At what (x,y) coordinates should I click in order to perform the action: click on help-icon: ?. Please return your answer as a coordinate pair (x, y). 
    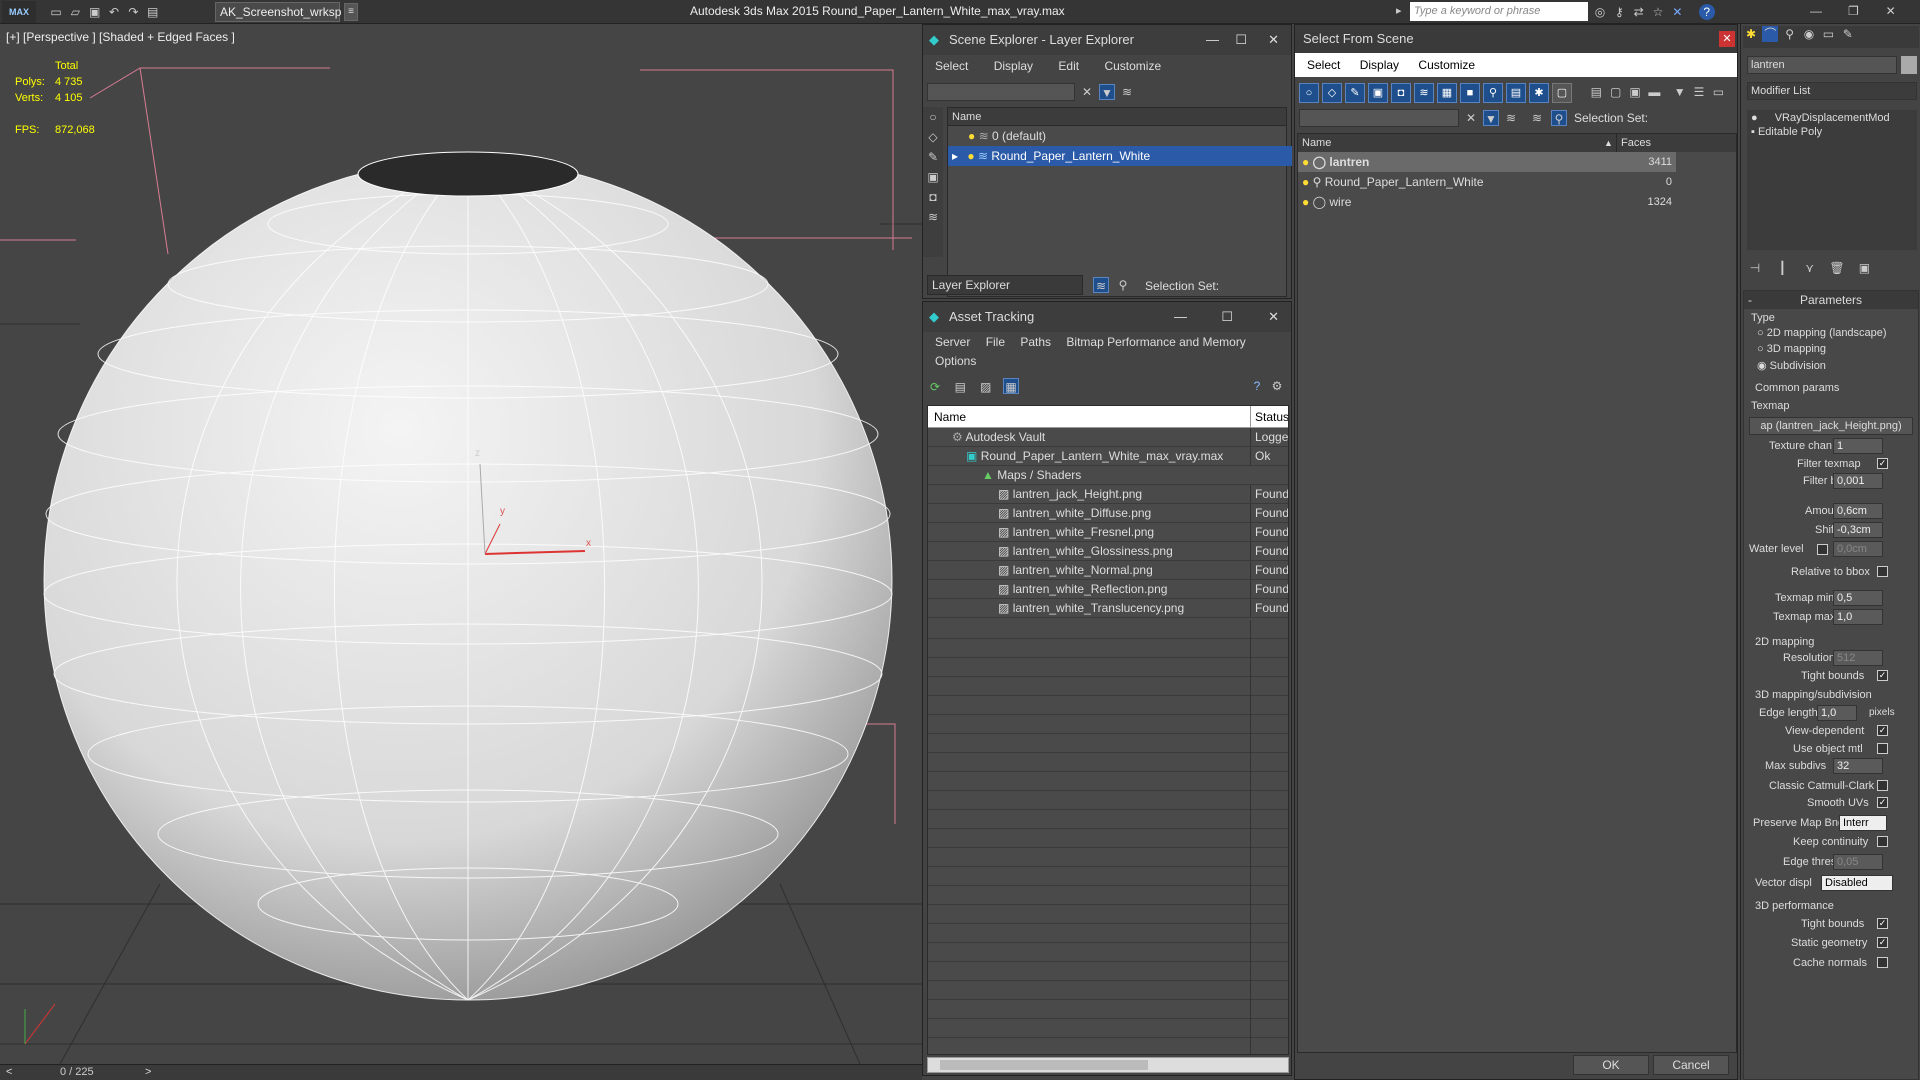
    Looking at the image, I should click on (1706, 12).